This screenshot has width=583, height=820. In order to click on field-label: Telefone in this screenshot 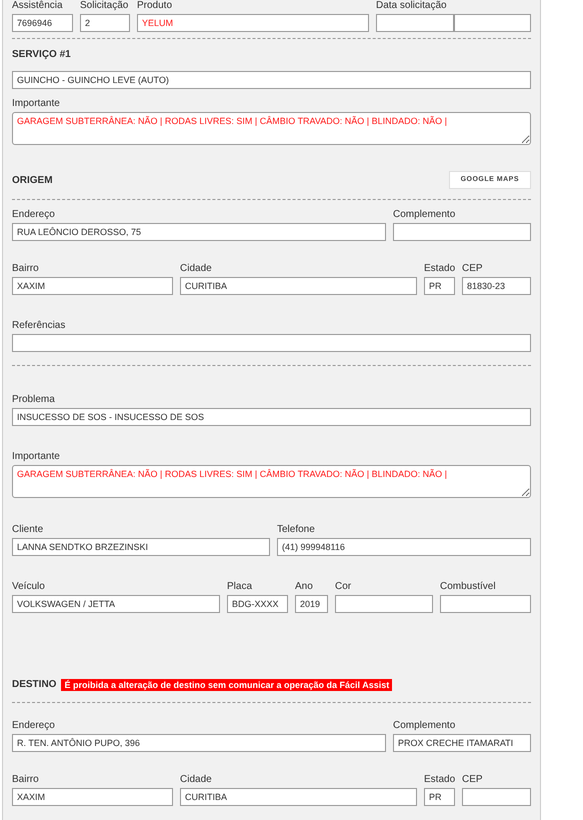, I will do `click(296, 530)`.